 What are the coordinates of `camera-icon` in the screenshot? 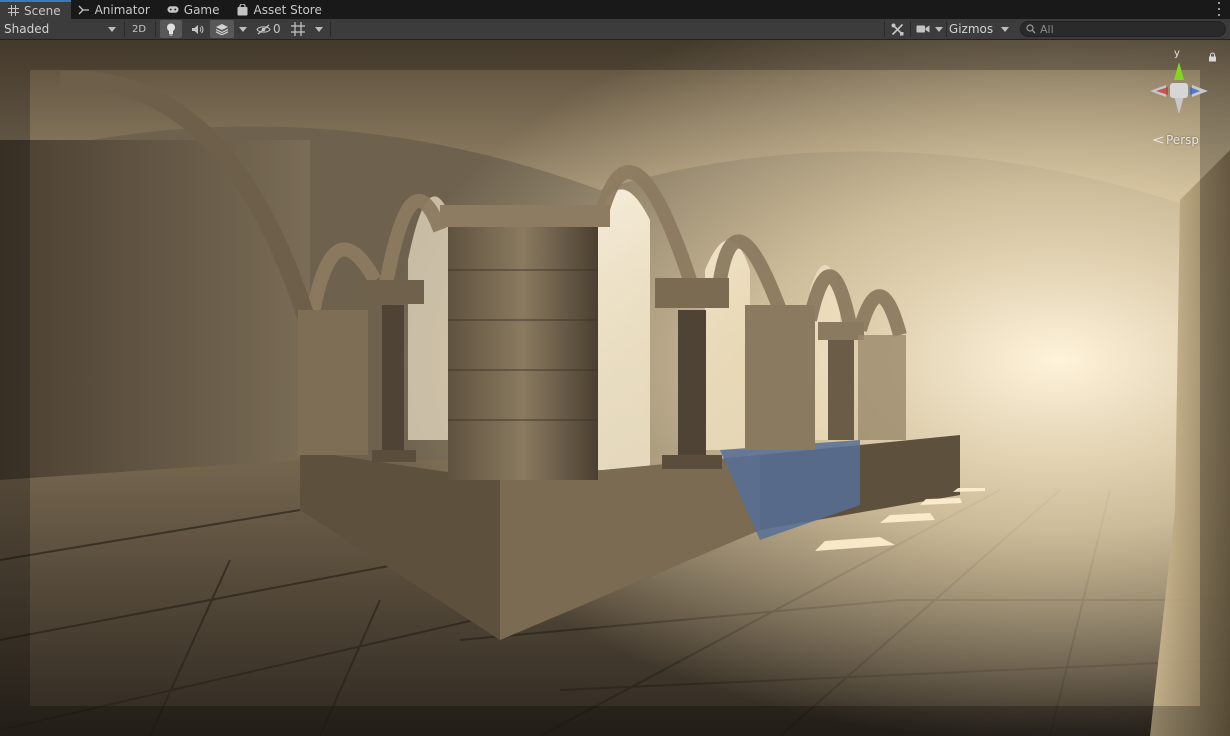 It's located at (923, 29).